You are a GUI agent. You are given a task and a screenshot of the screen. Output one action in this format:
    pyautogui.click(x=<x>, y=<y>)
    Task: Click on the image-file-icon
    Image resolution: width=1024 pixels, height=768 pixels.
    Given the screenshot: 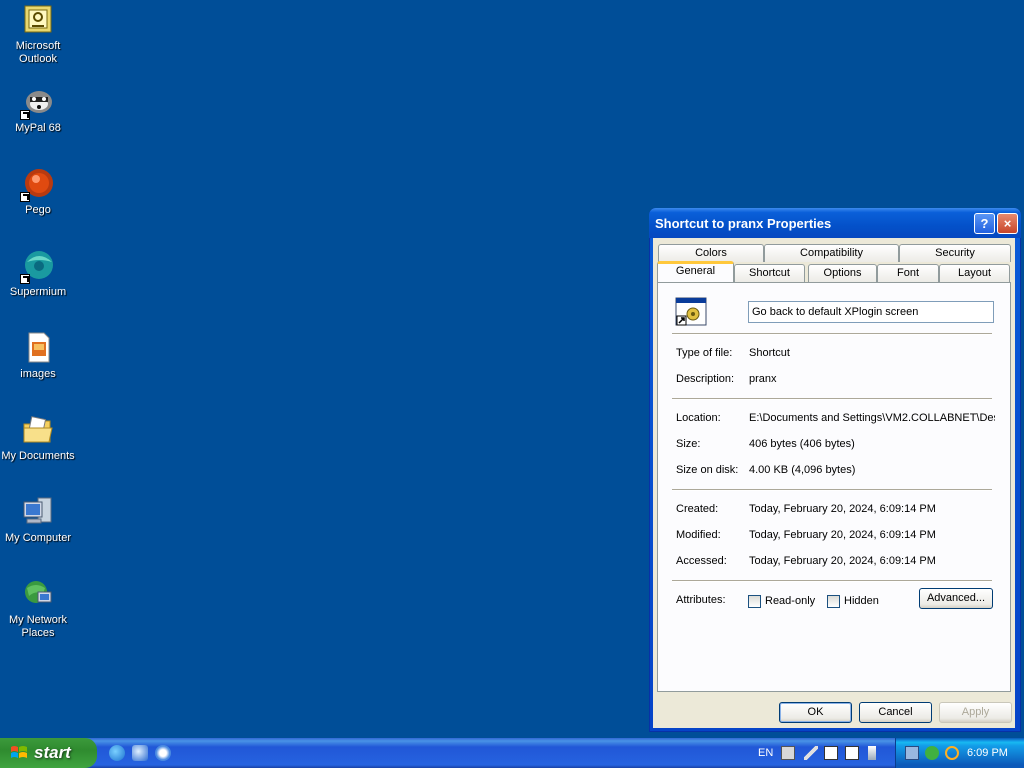 What is the action you would take?
    pyautogui.click(x=38, y=348)
    